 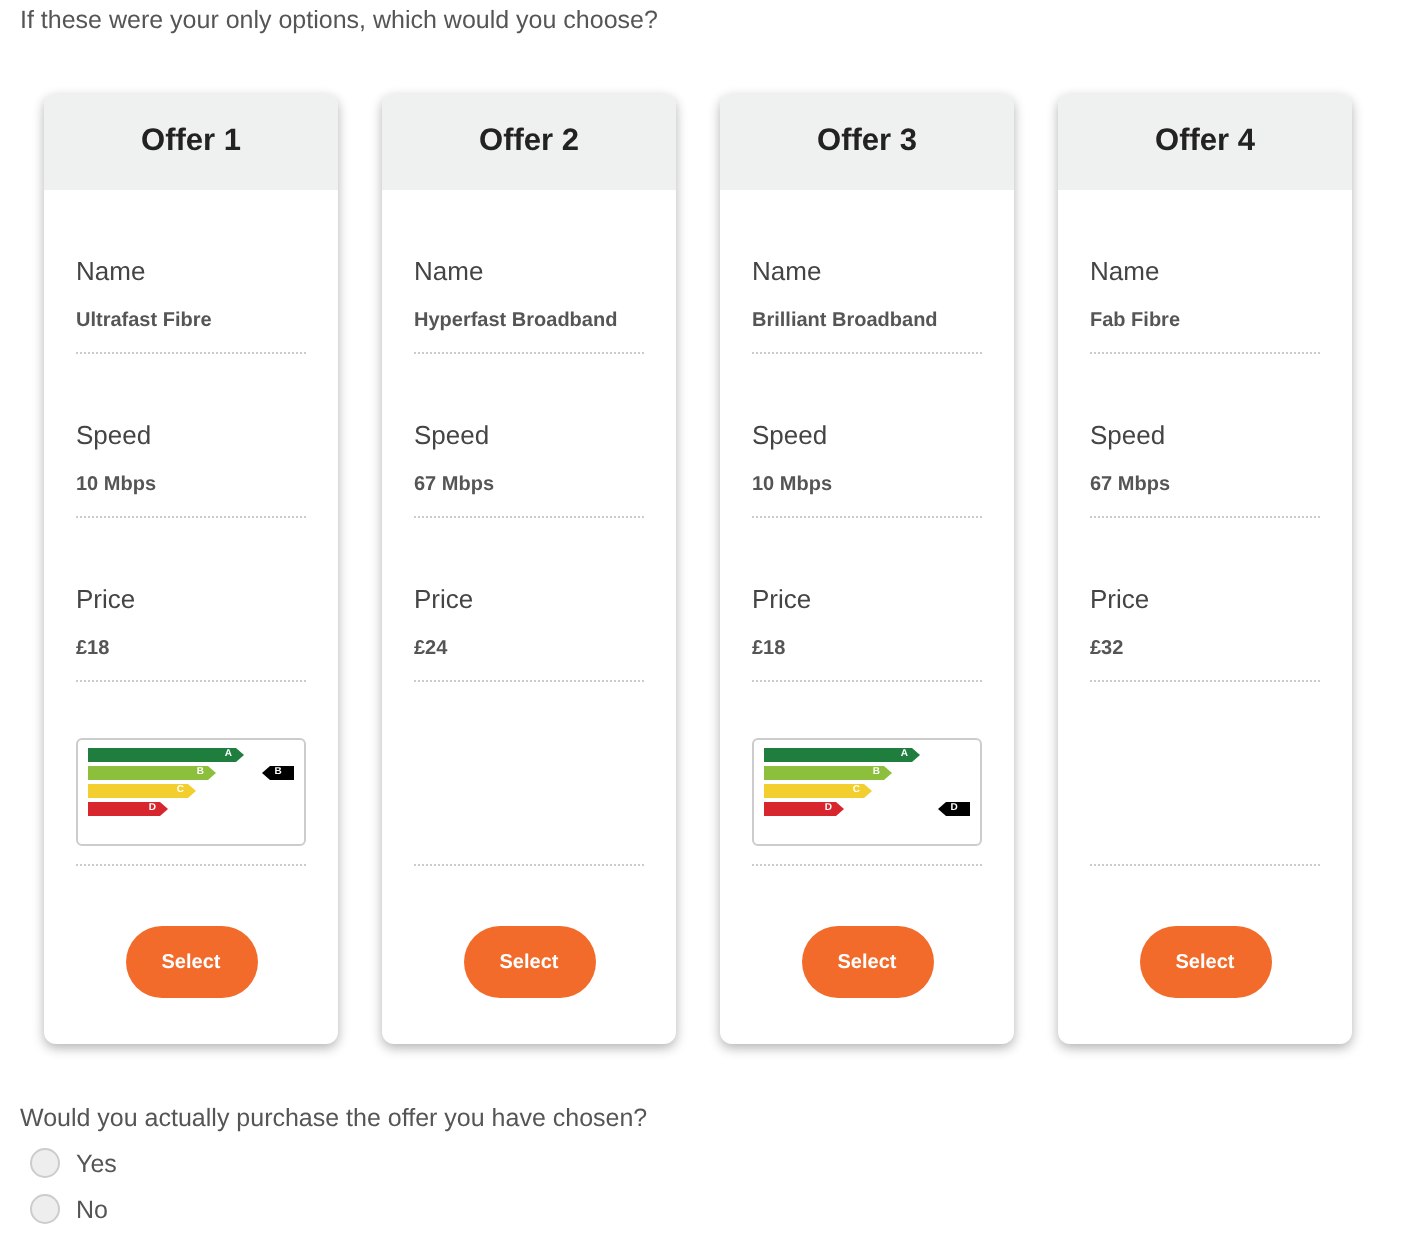 I want to click on offer-title: Offer 4, so click(x=1205, y=142).